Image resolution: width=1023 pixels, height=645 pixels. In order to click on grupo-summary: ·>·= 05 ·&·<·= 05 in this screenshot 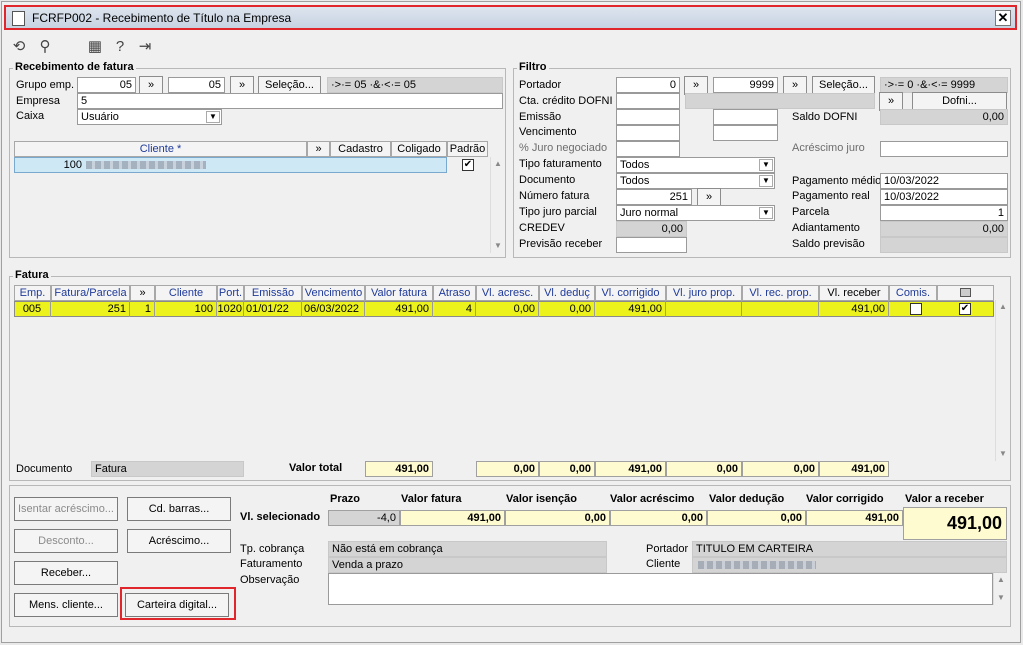, I will do `click(415, 85)`.